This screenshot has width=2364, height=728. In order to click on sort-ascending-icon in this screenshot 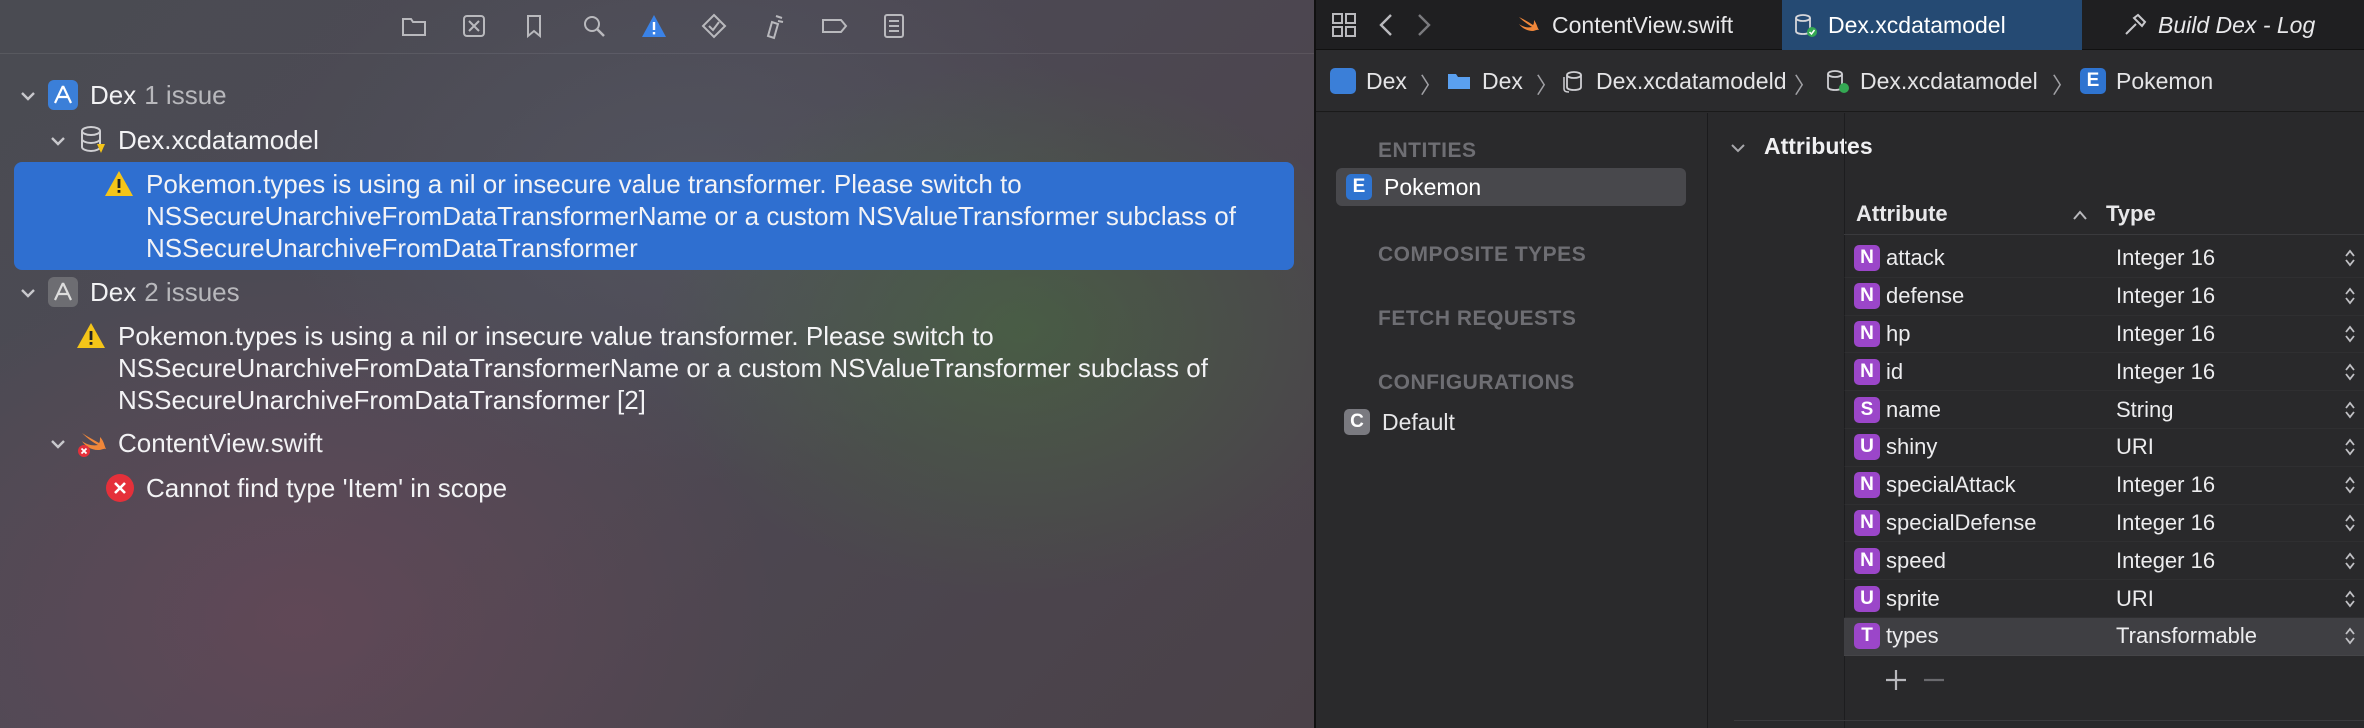, I will do `click(2080, 215)`.